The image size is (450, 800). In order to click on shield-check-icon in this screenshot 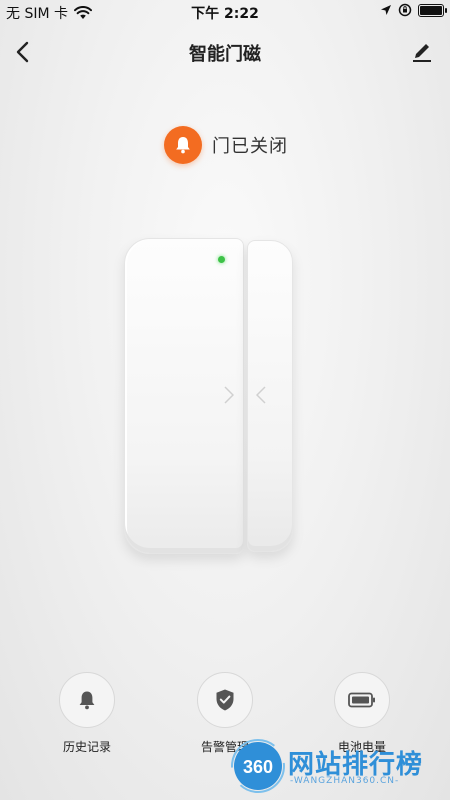, I will do `click(225, 700)`.